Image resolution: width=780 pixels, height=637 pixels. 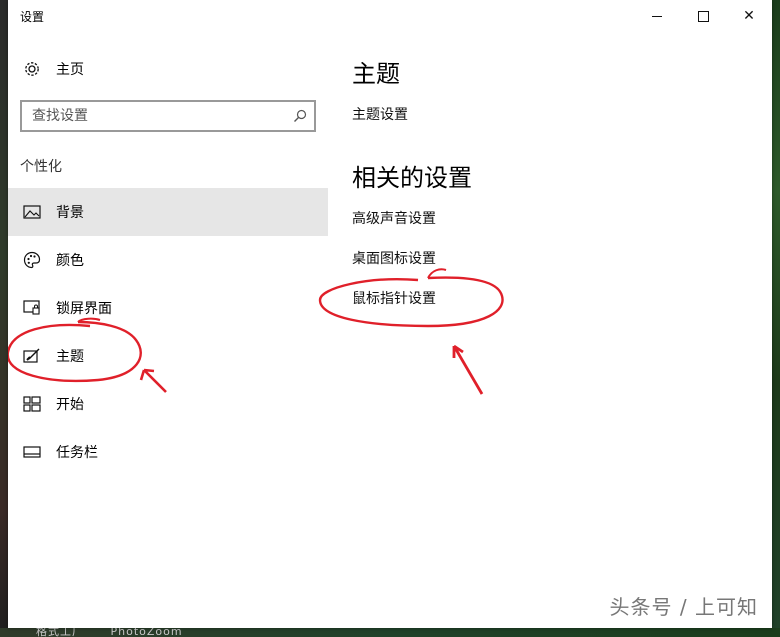 I want to click on sidebar-item-themes: 主题, so click(x=168, y=356).